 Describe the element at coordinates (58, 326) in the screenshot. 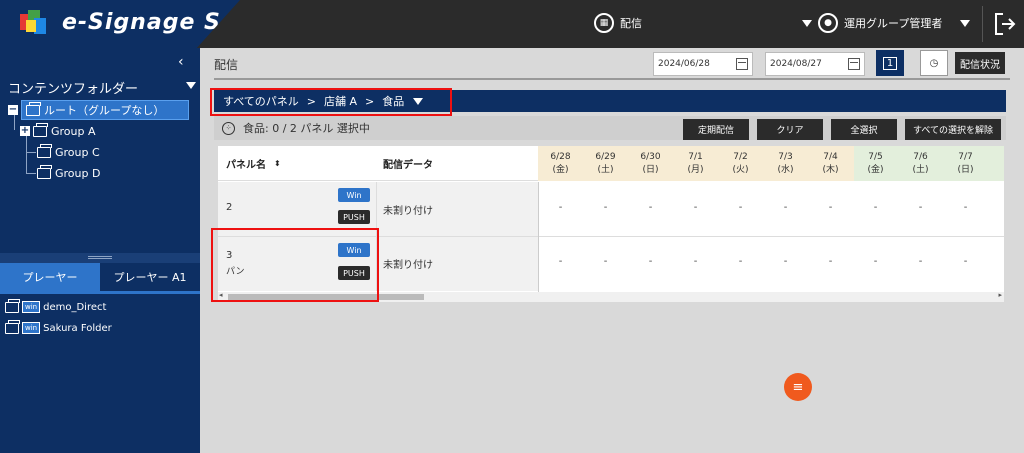

I see `player-item-sakura-folder: win Sakura Folder` at that location.